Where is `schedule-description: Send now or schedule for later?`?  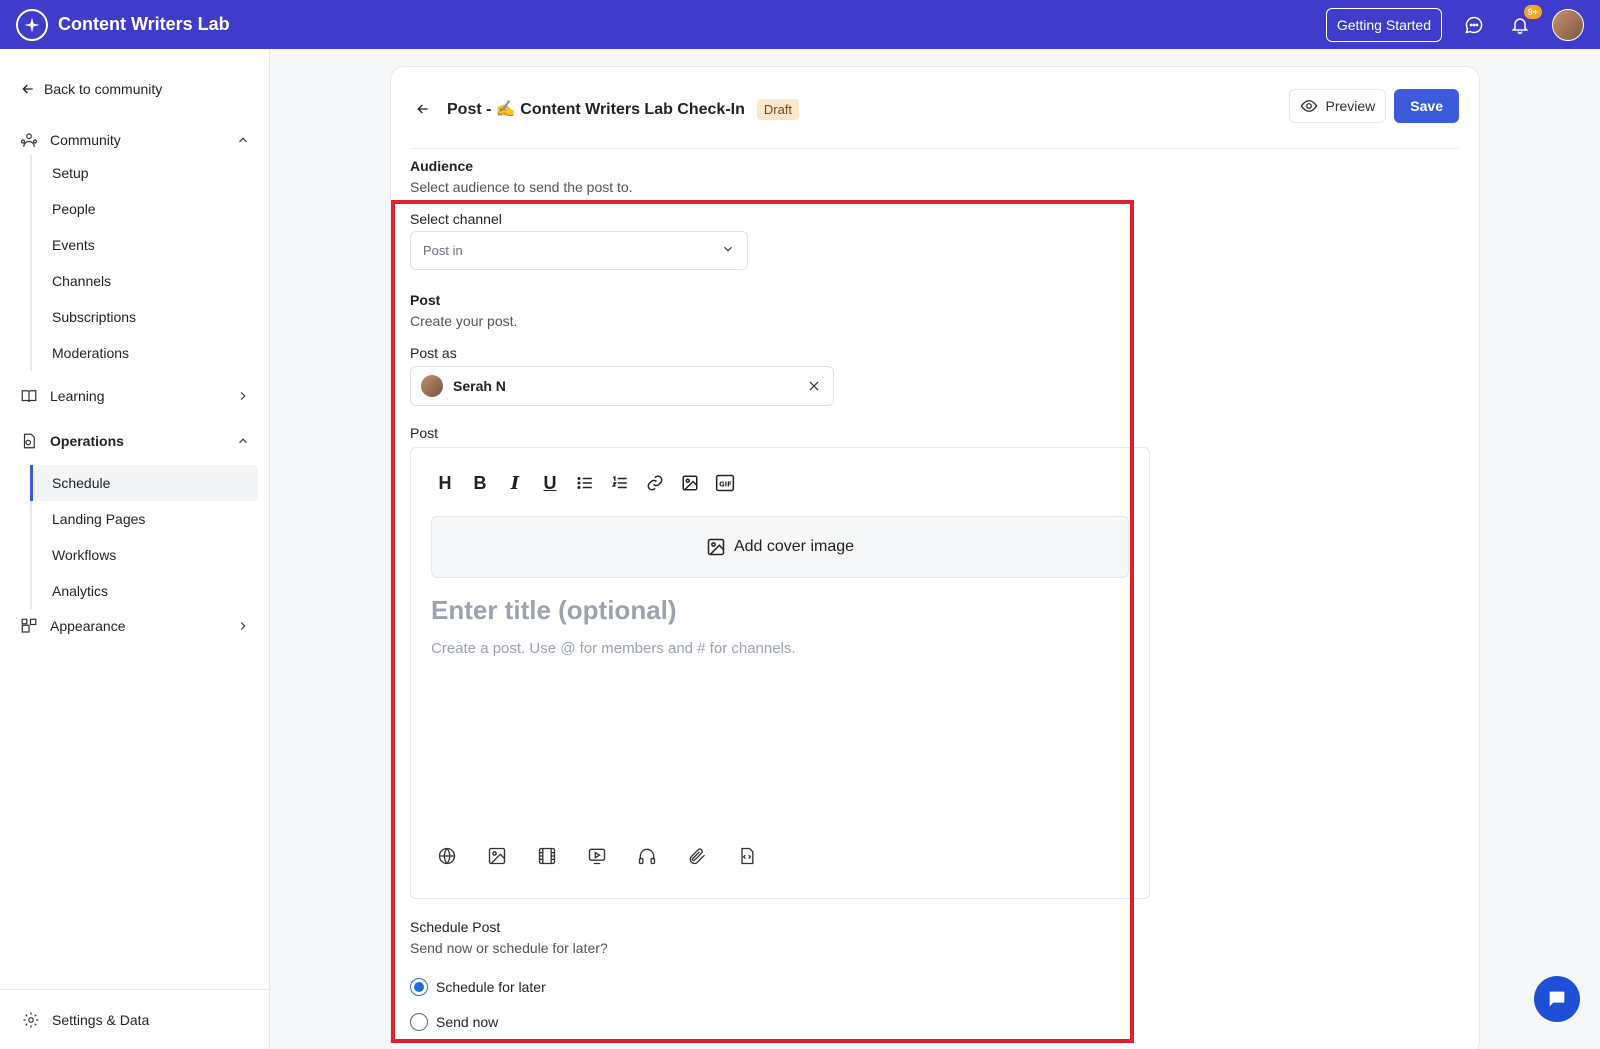
schedule-description: Send now or schedule for later? is located at coordinates (509, 948).